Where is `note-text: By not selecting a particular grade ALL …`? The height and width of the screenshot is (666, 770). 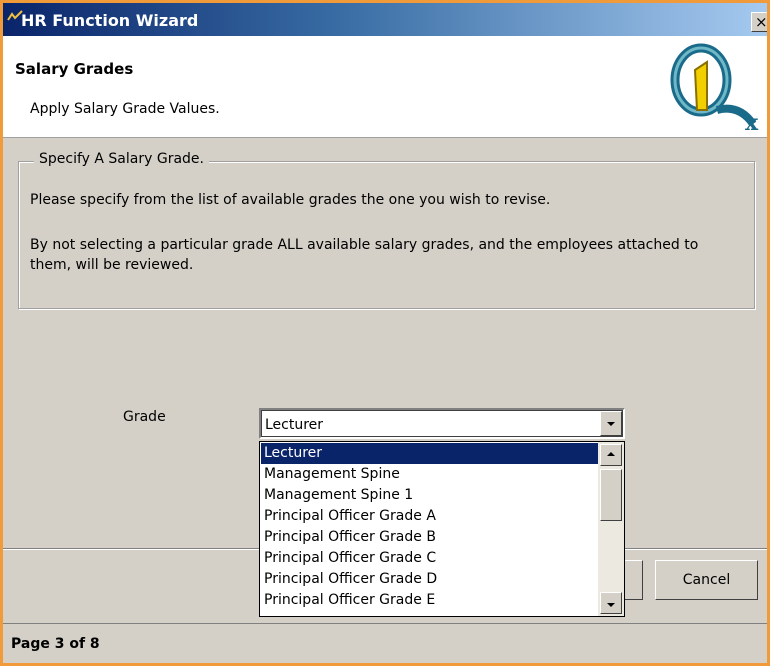 note-text: By not selecting a particular grade ALL … is located at coordinates (364, 255).